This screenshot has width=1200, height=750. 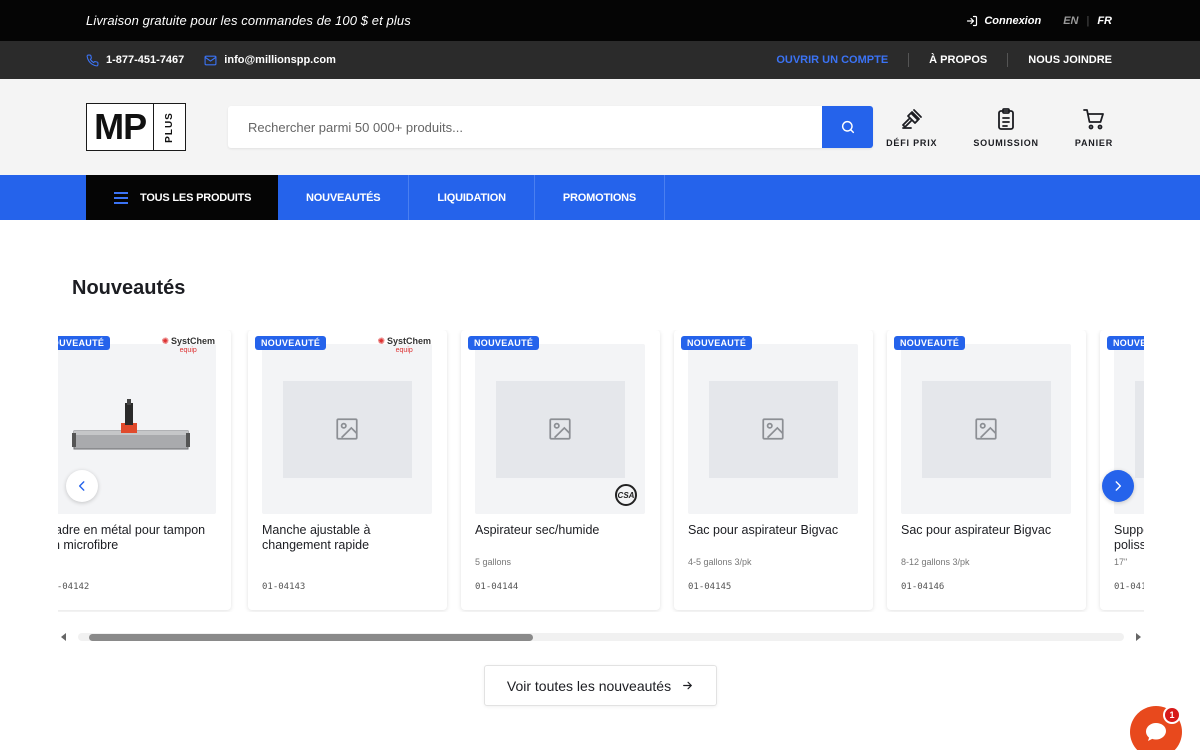 I want to click on login-label: Connexion, so click(x=1013, y=20).